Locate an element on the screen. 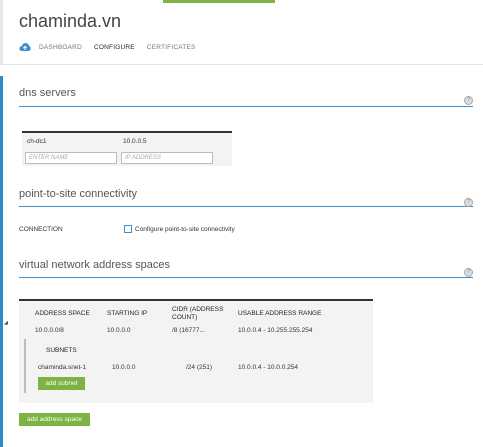  vnet-section-divider is located at coordinates (246, 277).